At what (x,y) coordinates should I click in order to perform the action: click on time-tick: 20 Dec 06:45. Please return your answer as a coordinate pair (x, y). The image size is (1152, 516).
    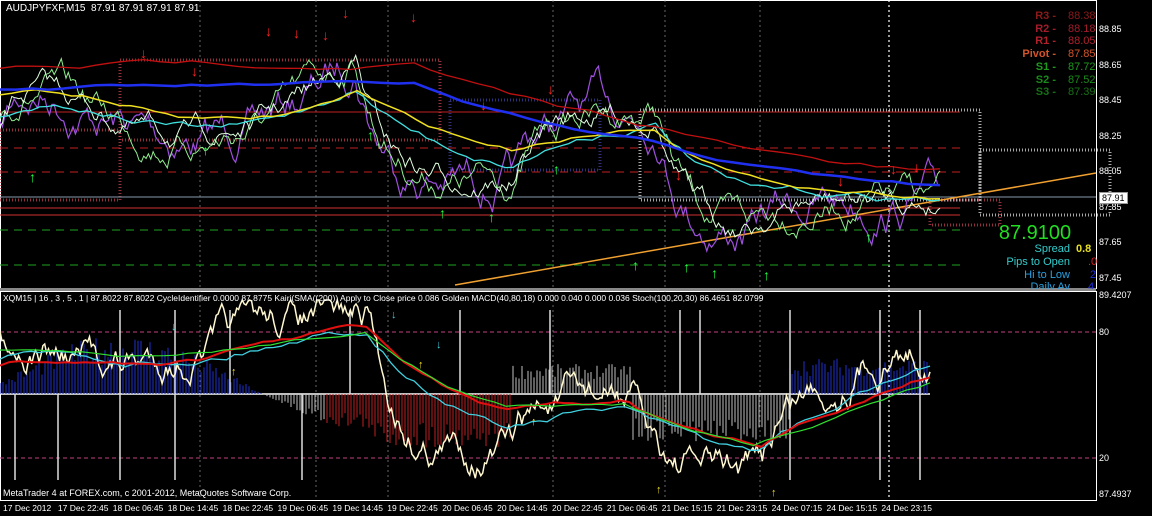
    Looking at the image, I should click on (467, 508).